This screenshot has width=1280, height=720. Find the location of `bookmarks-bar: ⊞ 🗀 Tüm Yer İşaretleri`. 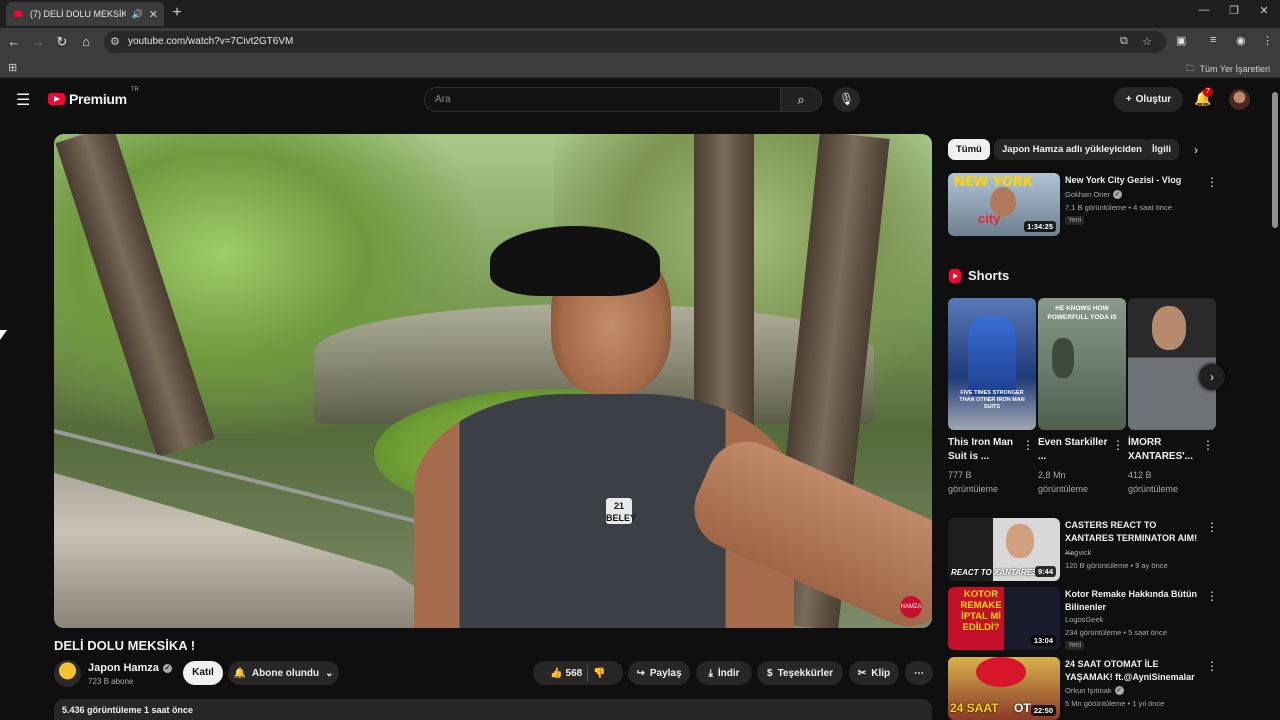

bookmarks-bar: ⊞ 🗀 Tüm Yer İşaretleri is located at coordinates (640, 67).